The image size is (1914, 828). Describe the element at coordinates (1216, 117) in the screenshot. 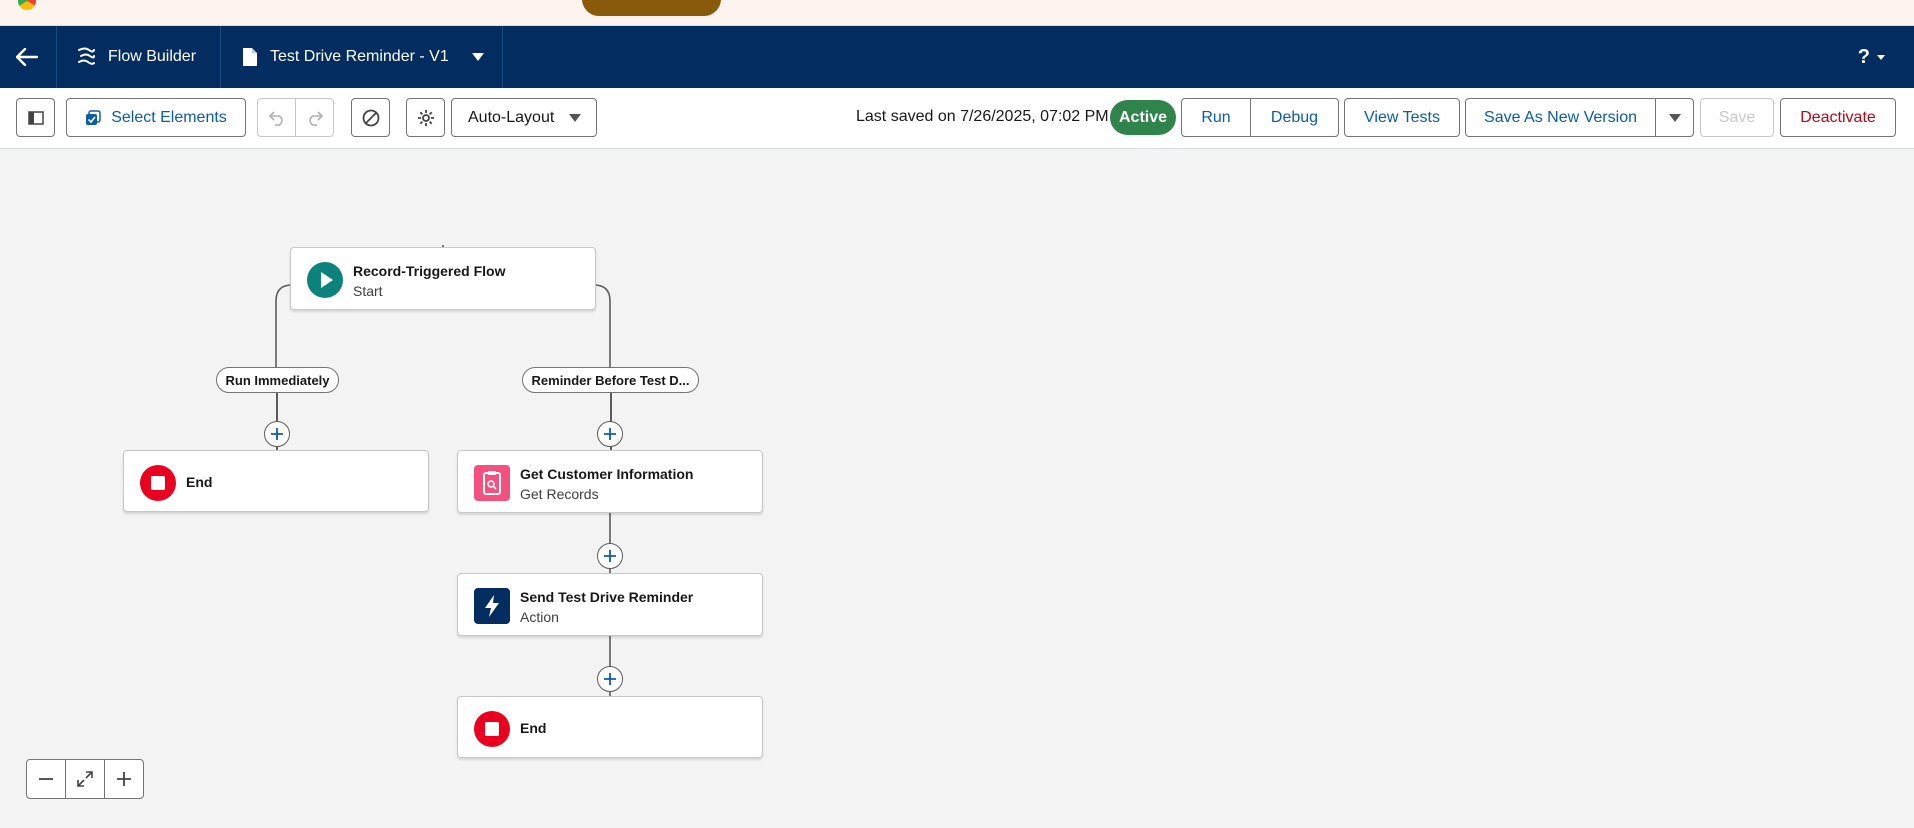

I see `run-button: Run` at that location.